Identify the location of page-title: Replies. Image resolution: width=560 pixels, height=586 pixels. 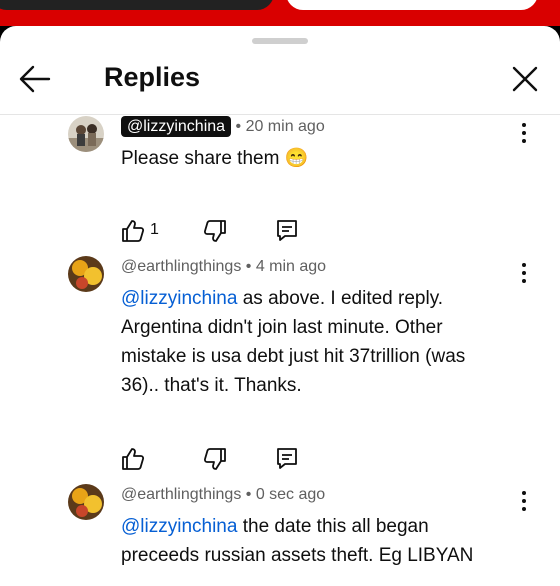
(152, 77).